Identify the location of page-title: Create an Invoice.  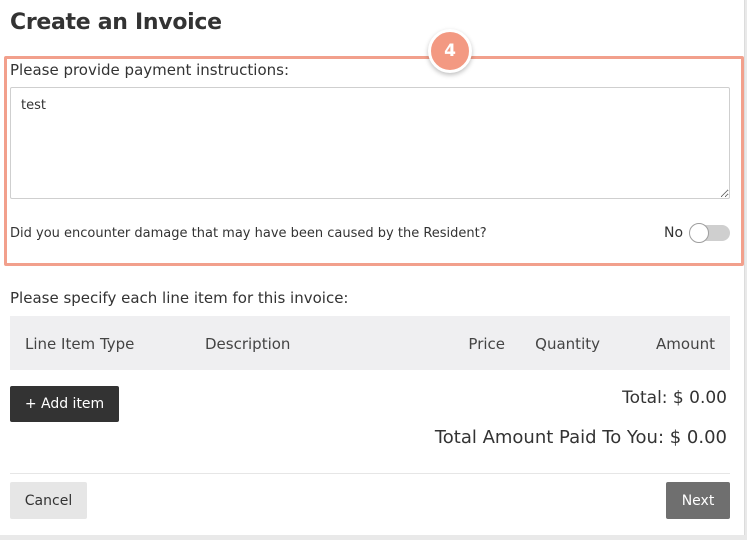
(116, 22).